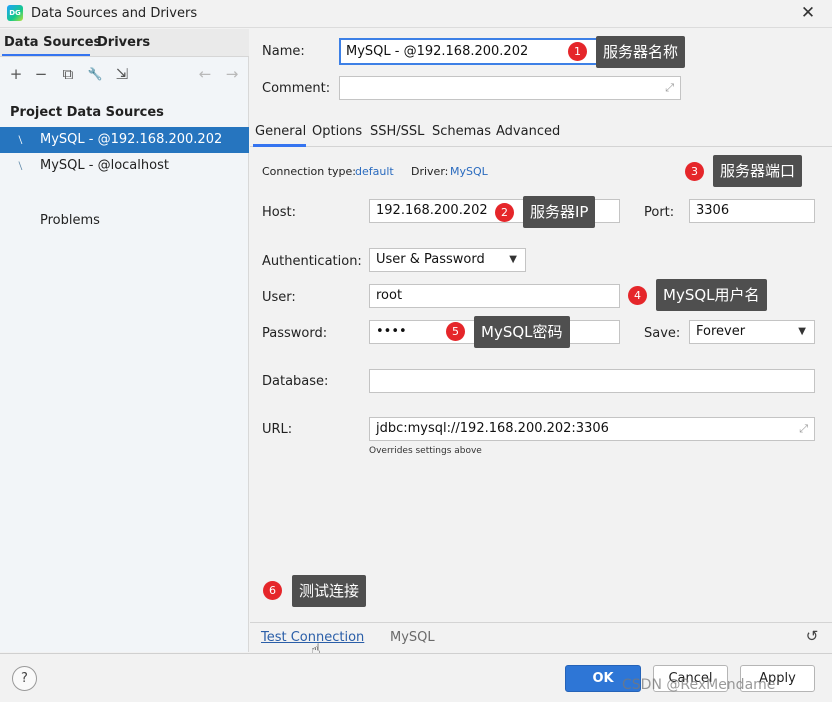  I want to click on tab-ssh-ssl: SSH/SSL, so click(397, 131).